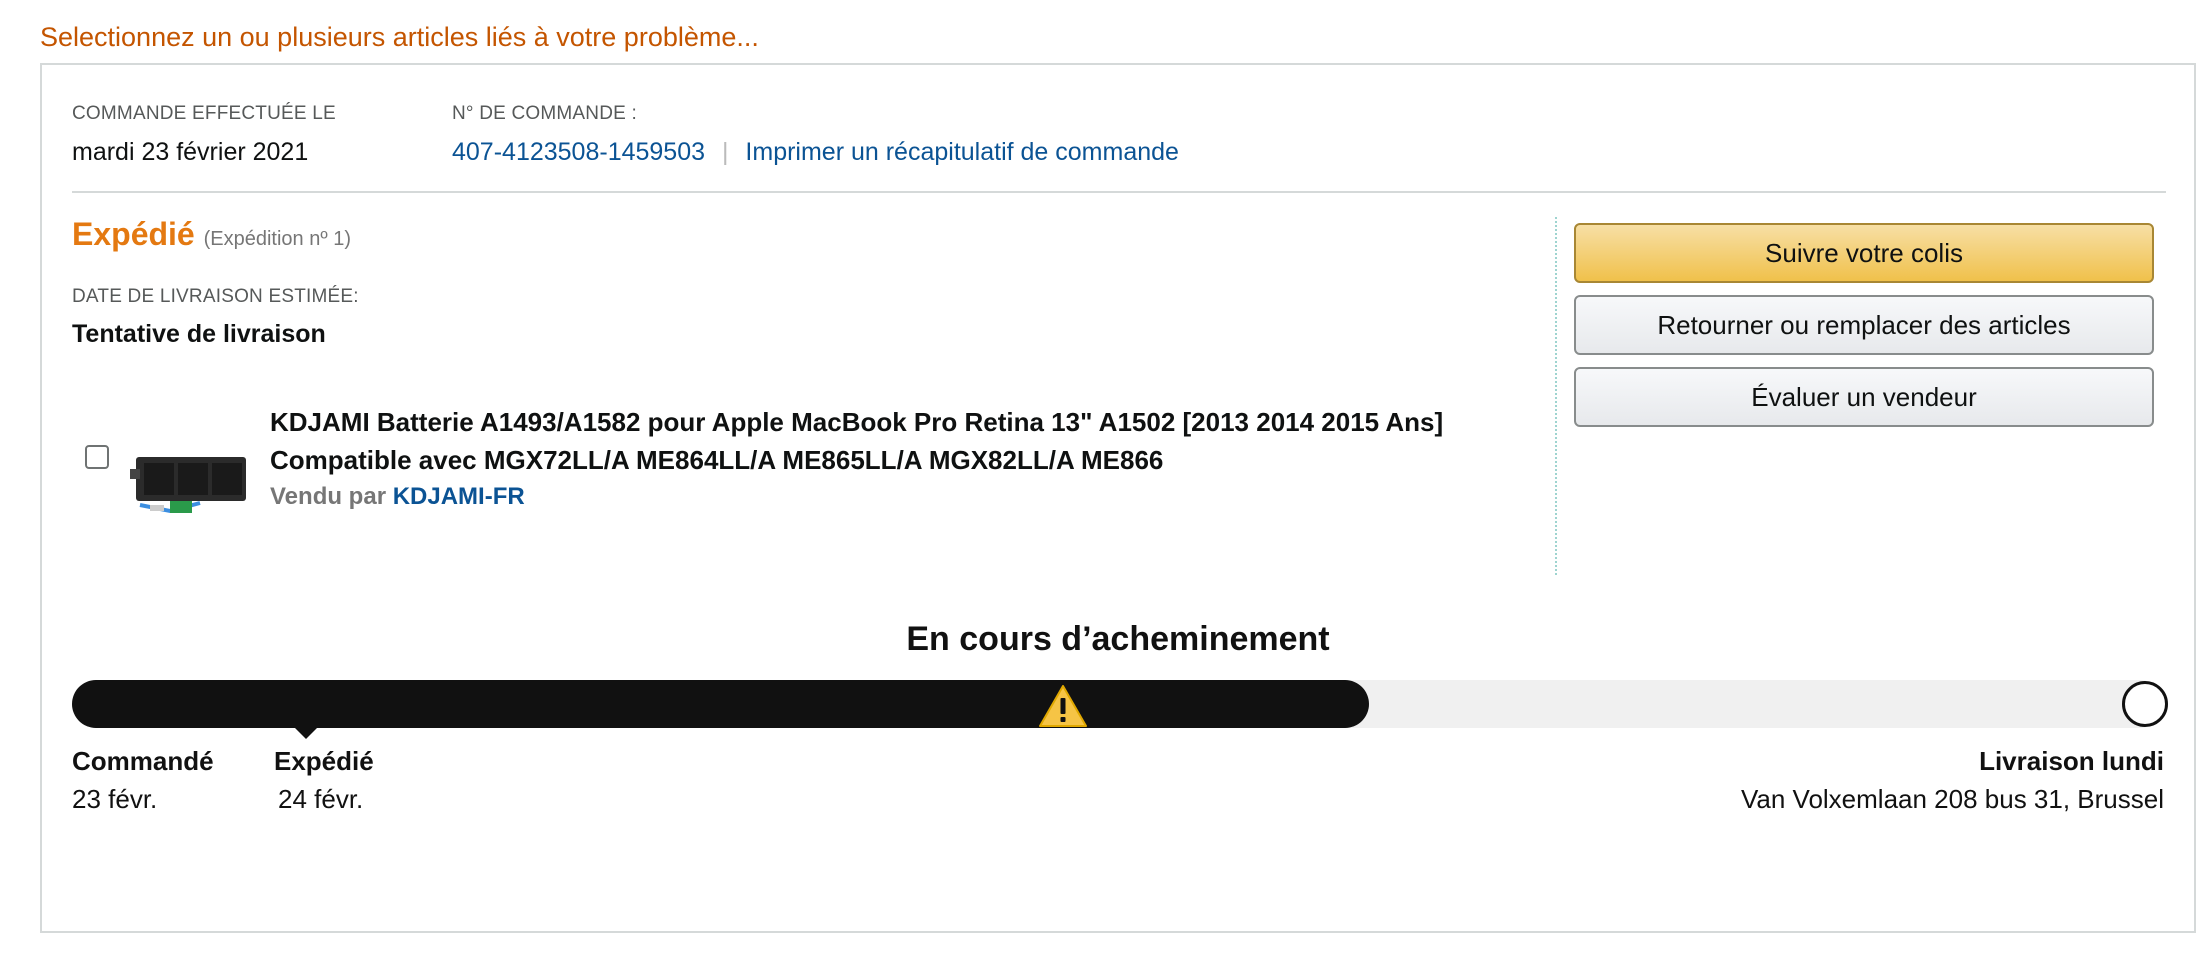 The image size is (2210, 958). What do you see at coordinates (578, 152) in the screenshot?
I see `order-number-link: 407-4123508-1459503` at bounding box center [578, 152].